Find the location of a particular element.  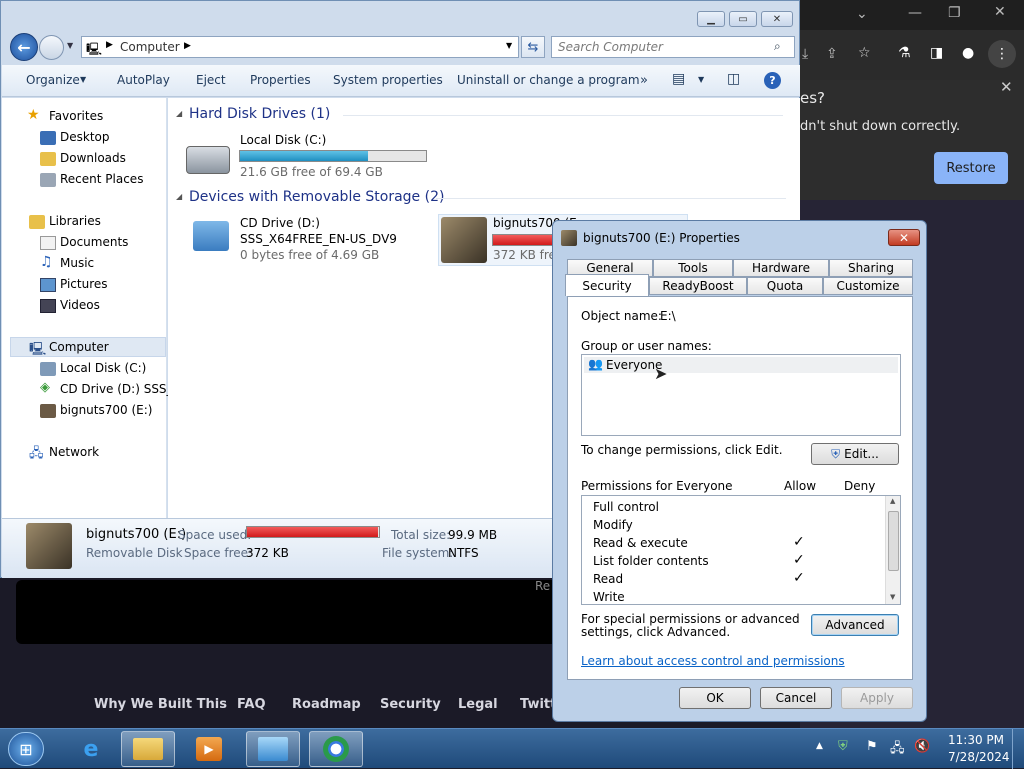

properties-button: Properties is located at coordinates (280, 80).